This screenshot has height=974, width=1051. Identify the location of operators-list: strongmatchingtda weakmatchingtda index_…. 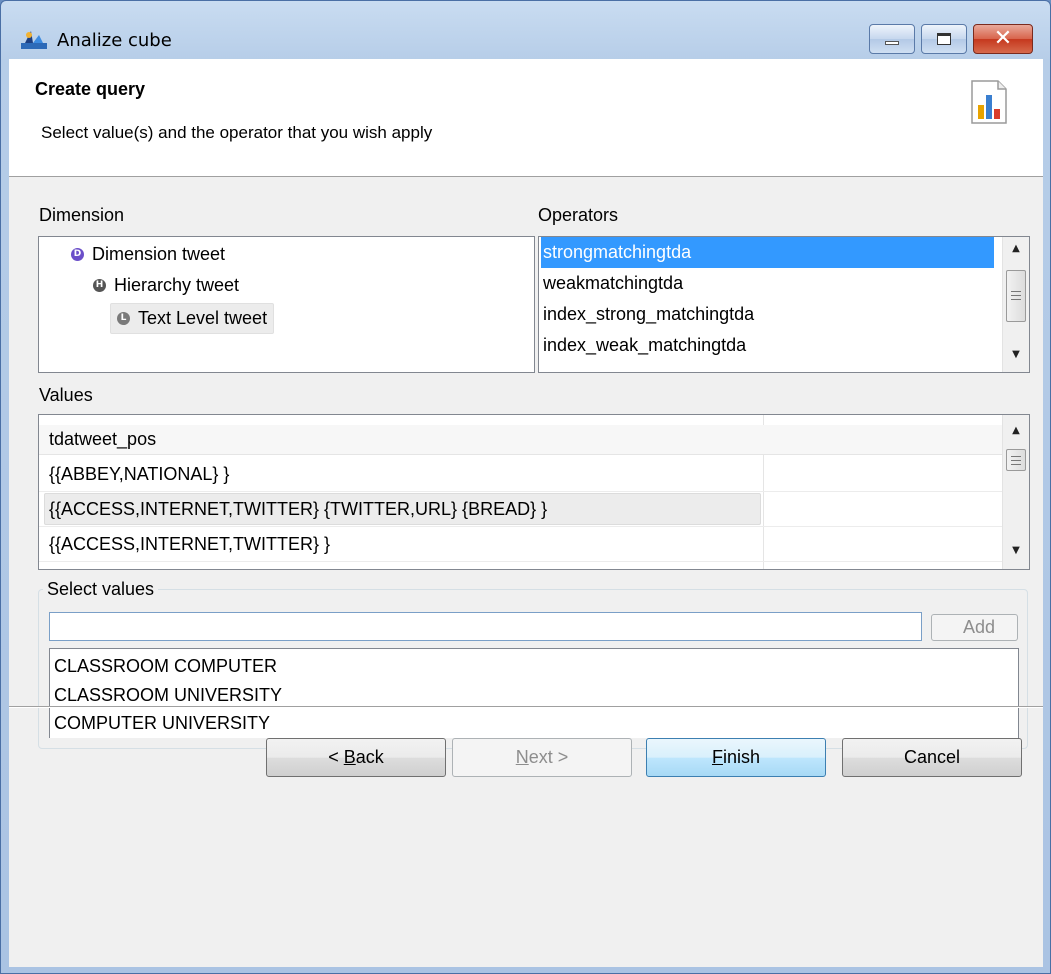
(784, 304).